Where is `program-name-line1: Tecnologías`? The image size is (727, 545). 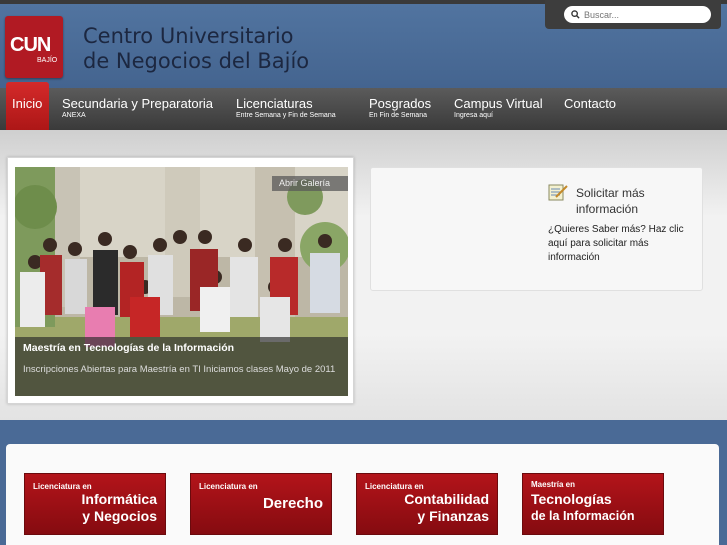 program-name-line1: Tecnologías is located at coordinates (571, 499).